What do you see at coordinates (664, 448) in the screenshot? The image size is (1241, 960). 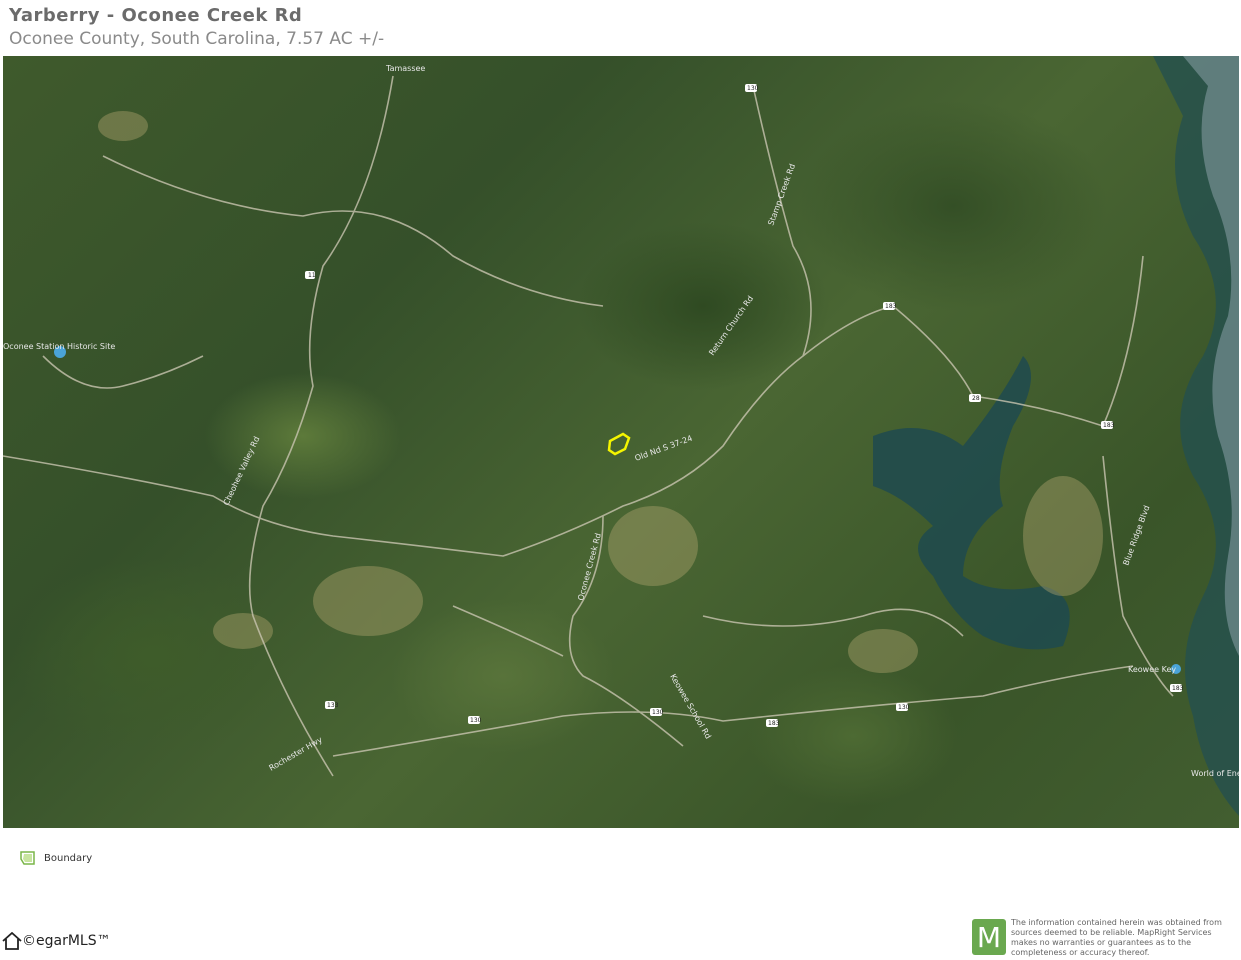 I see `road-label: Old Nd S 37-24` at bounding box center [664, 448].